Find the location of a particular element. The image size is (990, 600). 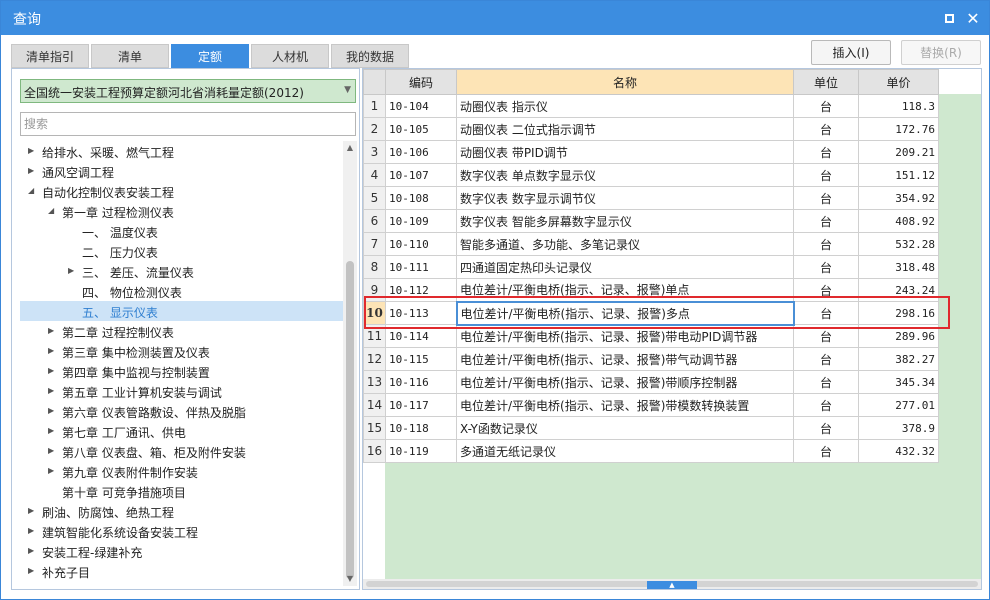

table-row: 15 10-118 X-Y函数记录仪台 378.9 is located at coordinates (651, 428).